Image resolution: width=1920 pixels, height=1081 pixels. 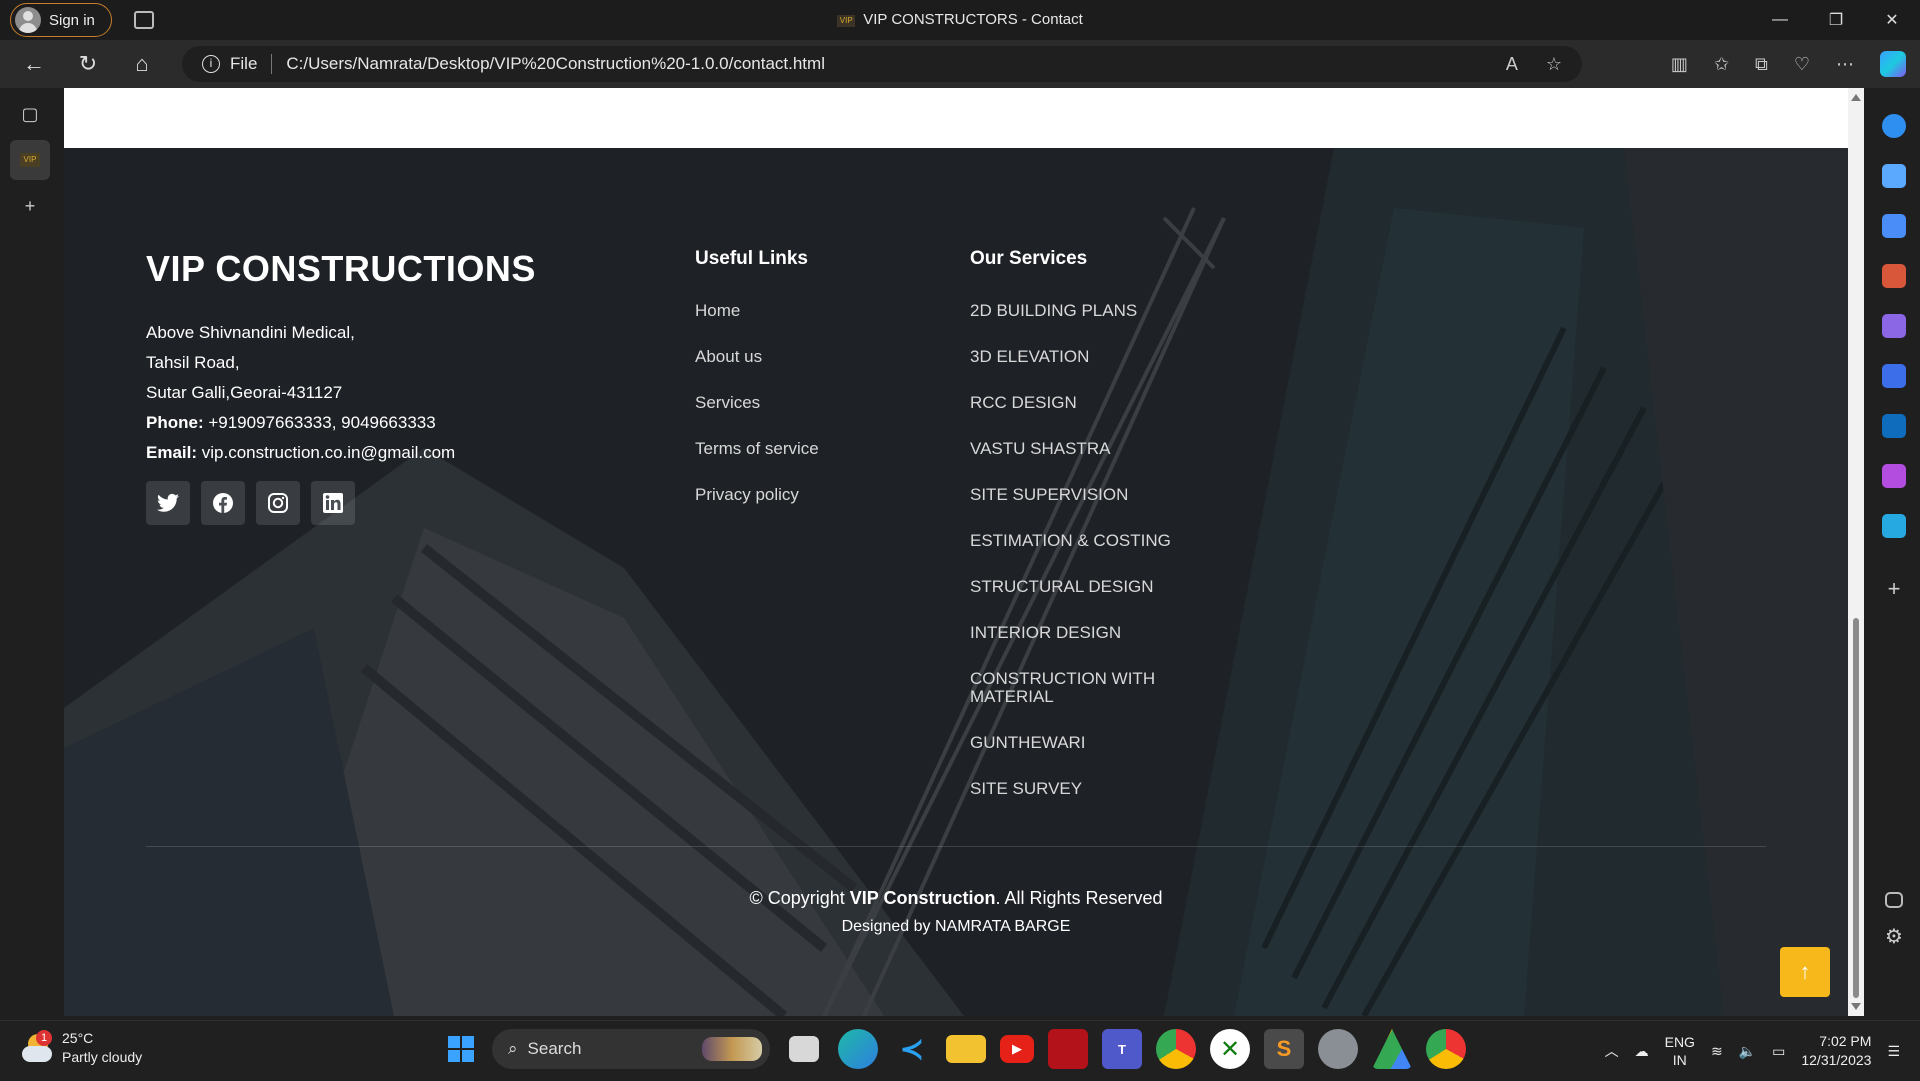 What do you see at coordinates (1845, 64) in the screenshot?
I see `more-options-icon: ⋯` at bounding box center [1845, 64].